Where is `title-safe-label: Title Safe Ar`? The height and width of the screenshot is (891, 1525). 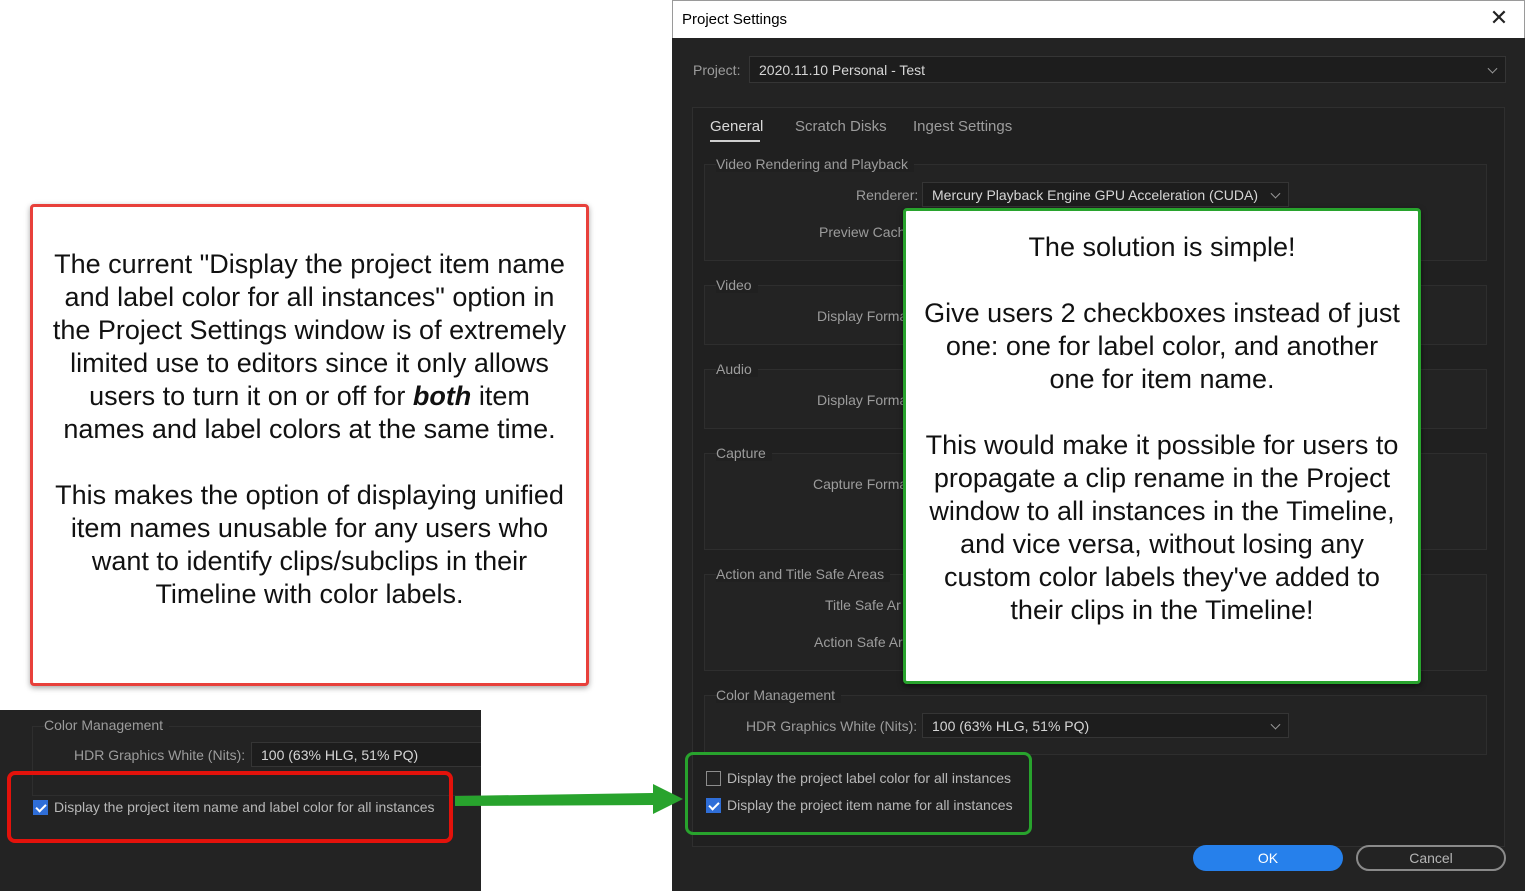 title-safe-label: Title Safe Ar is located at coordinates (863, 605).